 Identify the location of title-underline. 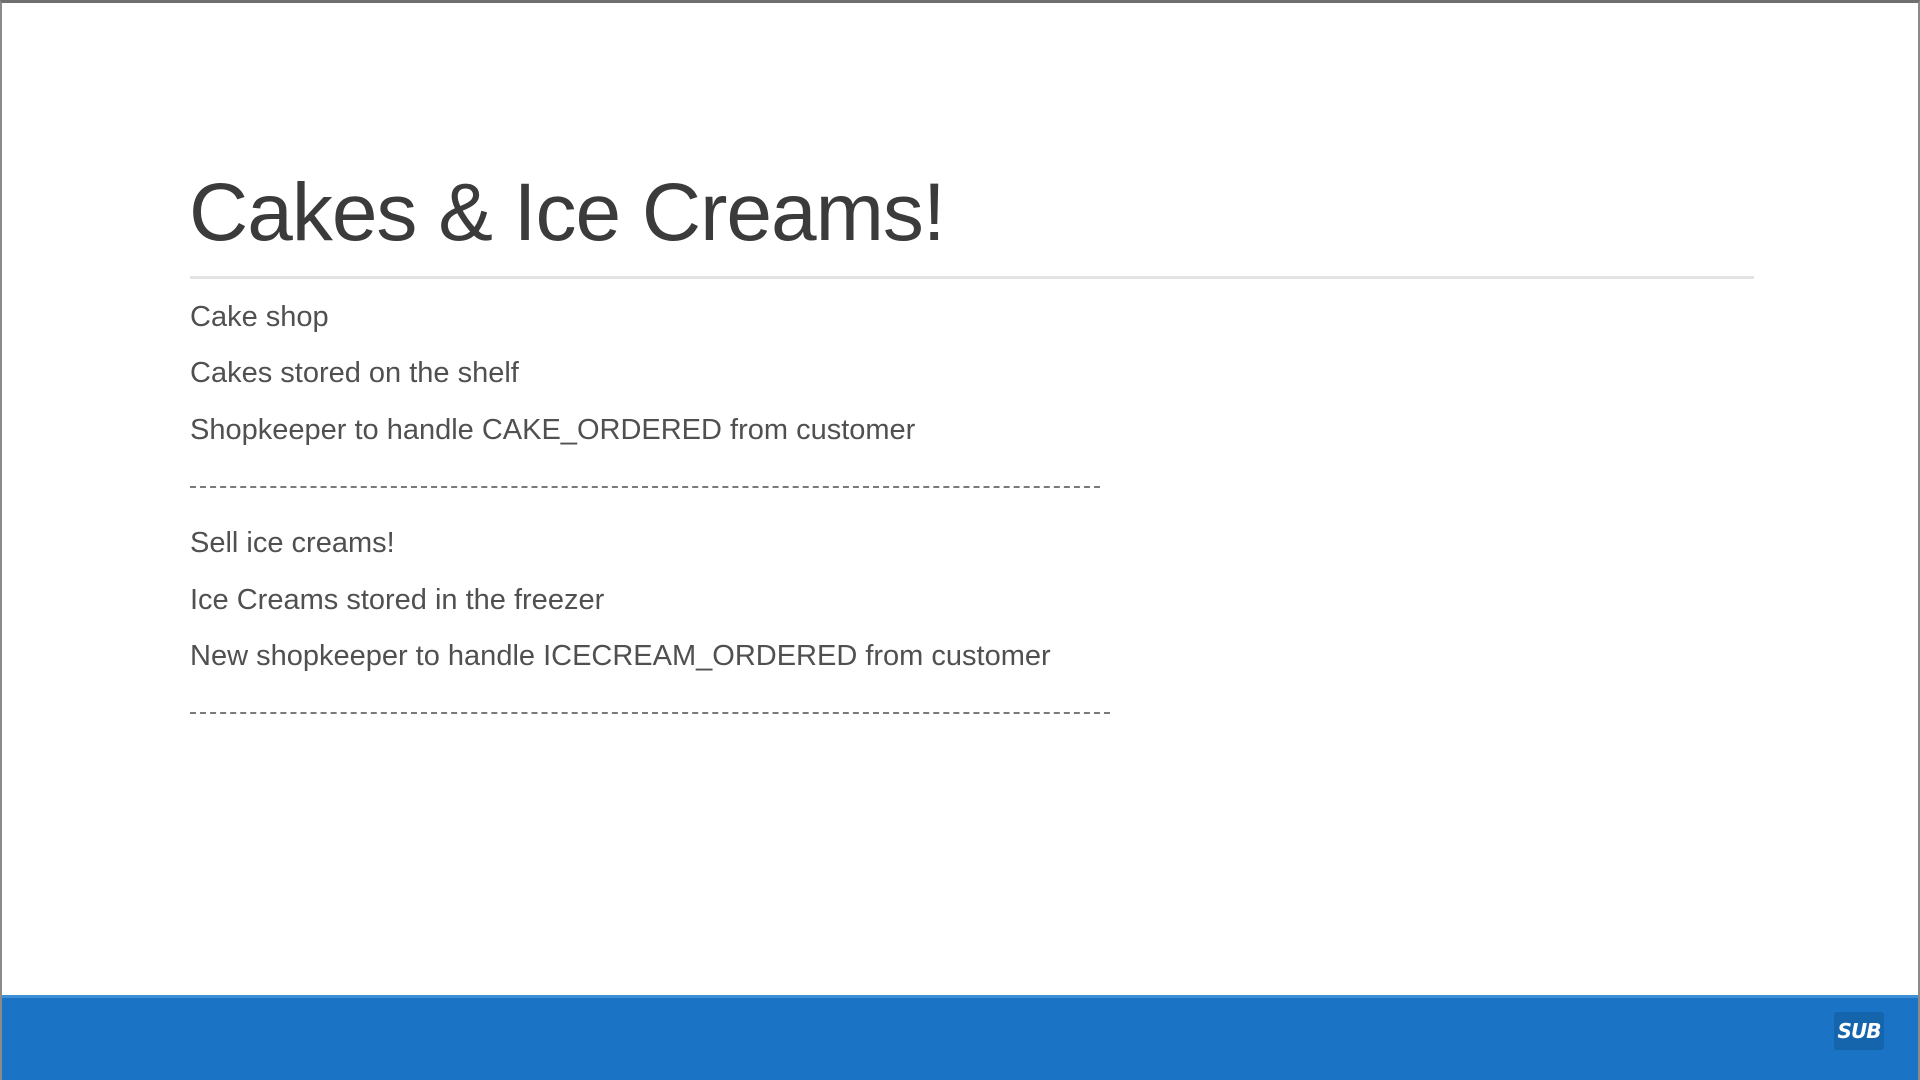
(972, 277).